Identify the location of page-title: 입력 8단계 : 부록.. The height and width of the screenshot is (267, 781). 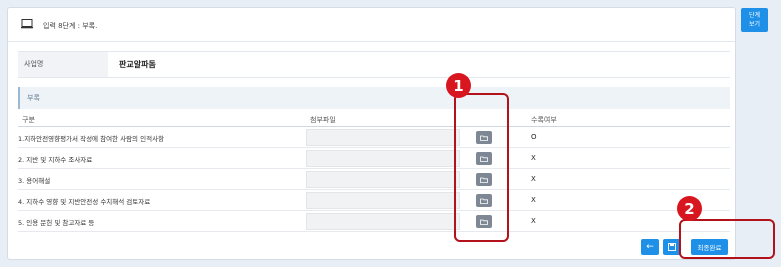
(70, 26).